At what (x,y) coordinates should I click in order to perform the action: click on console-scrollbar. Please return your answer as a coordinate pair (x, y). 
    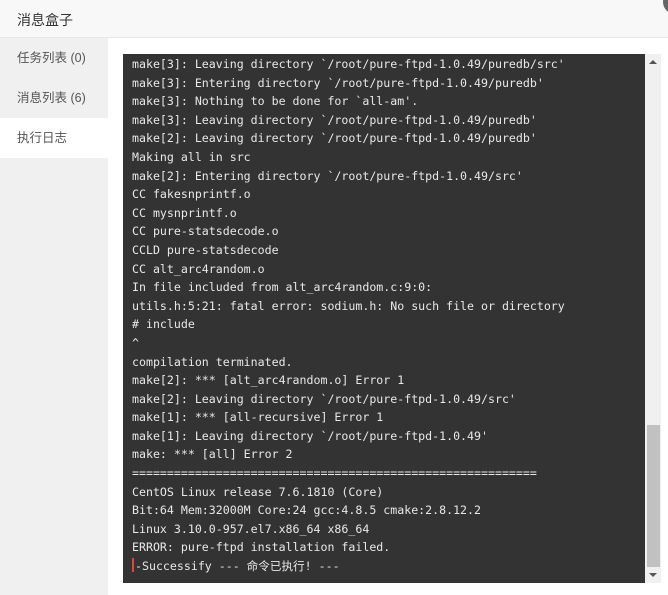
    Looking at the image, I should click on (653, 318).